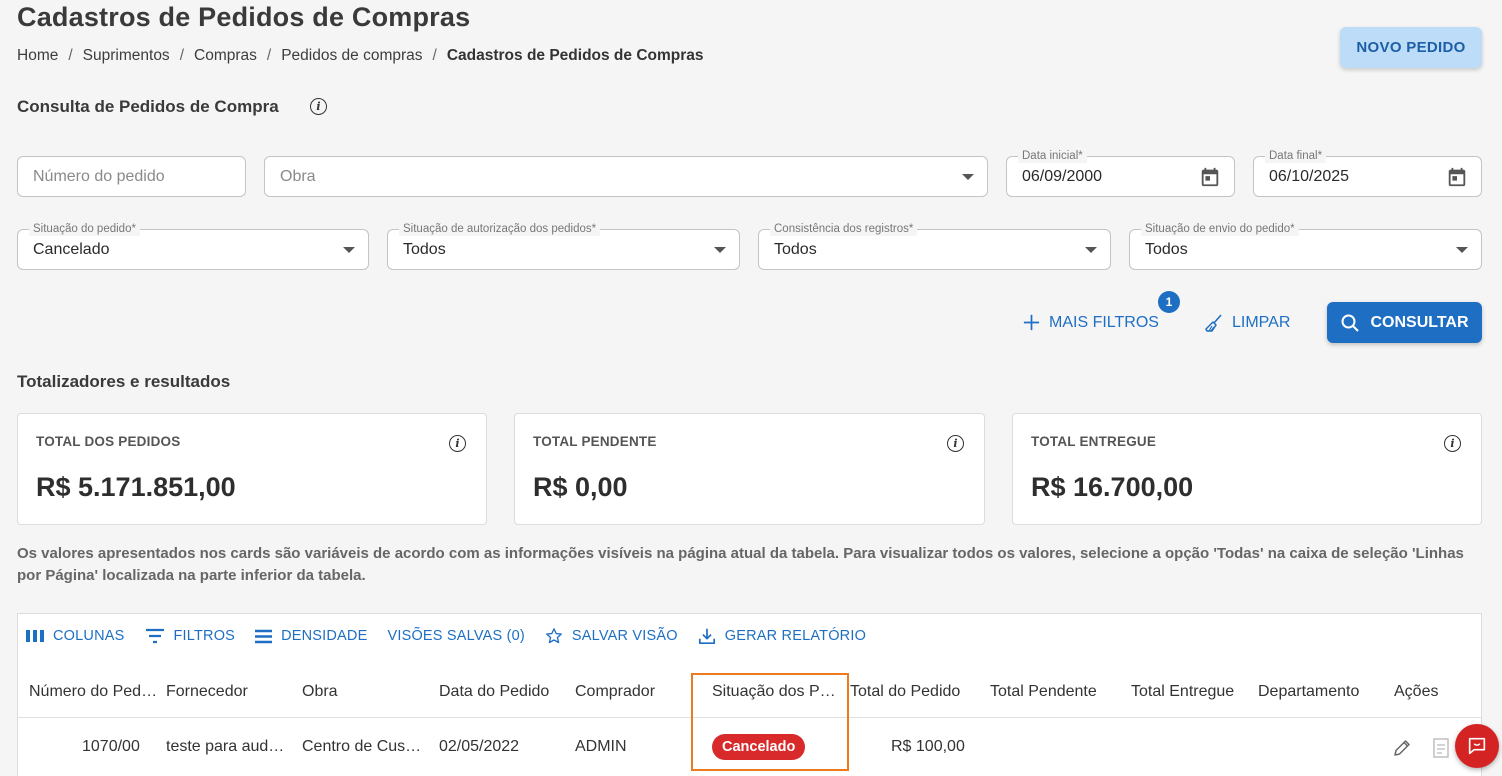  What do you see at coordinates (320, 692) in the screenshot?
I see `column-header-obra: Obra` at bounding box center [320, 692].